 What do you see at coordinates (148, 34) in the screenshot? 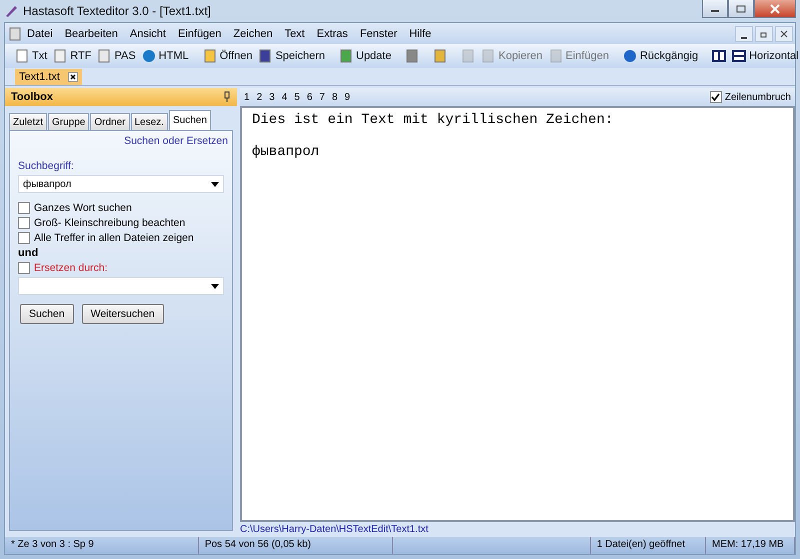
I see `menu-item: Ansicht` at bounding box center [148, 34].